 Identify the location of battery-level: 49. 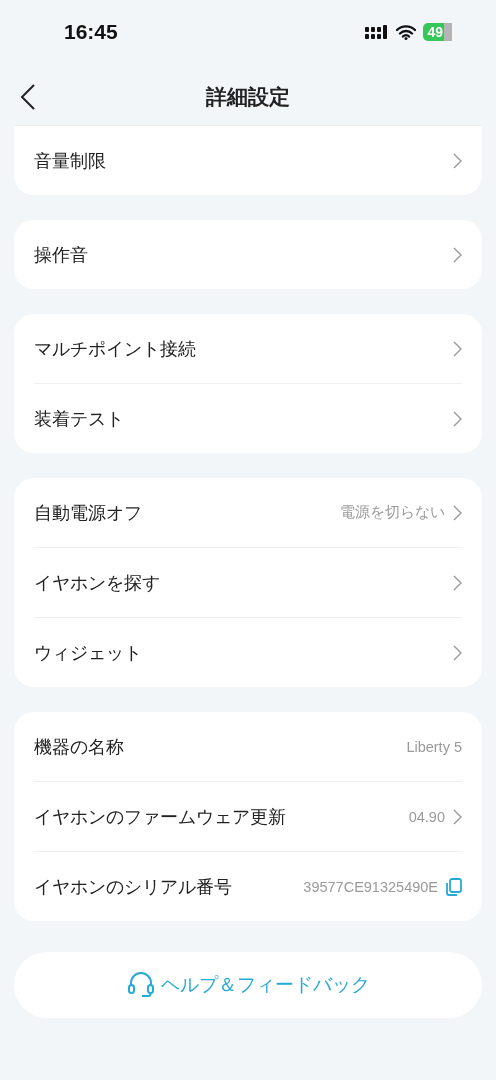
(437, 32).